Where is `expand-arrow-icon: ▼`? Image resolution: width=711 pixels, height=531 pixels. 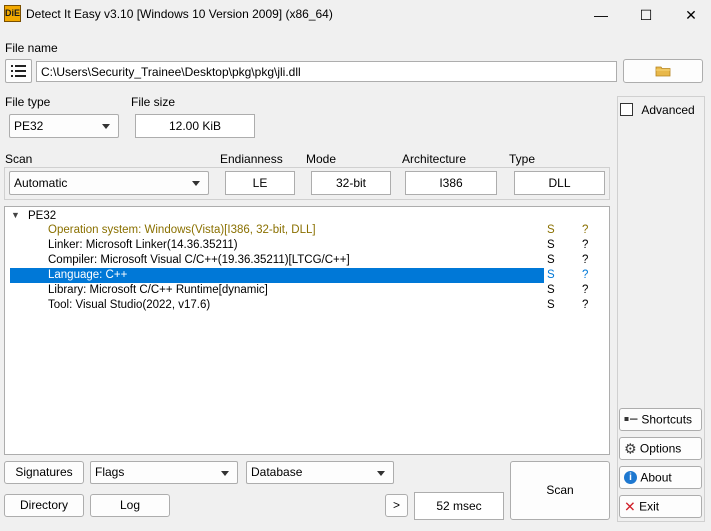
expand-arrow-icon: ▼ is located at coordinates (15, 215).